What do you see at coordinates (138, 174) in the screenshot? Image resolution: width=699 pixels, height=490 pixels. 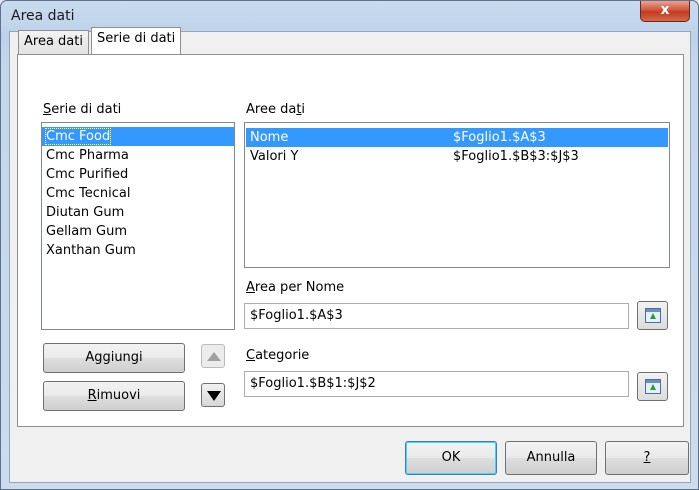 I see `series-list-item: Cmc Purified` at bounding box center [138, 174].